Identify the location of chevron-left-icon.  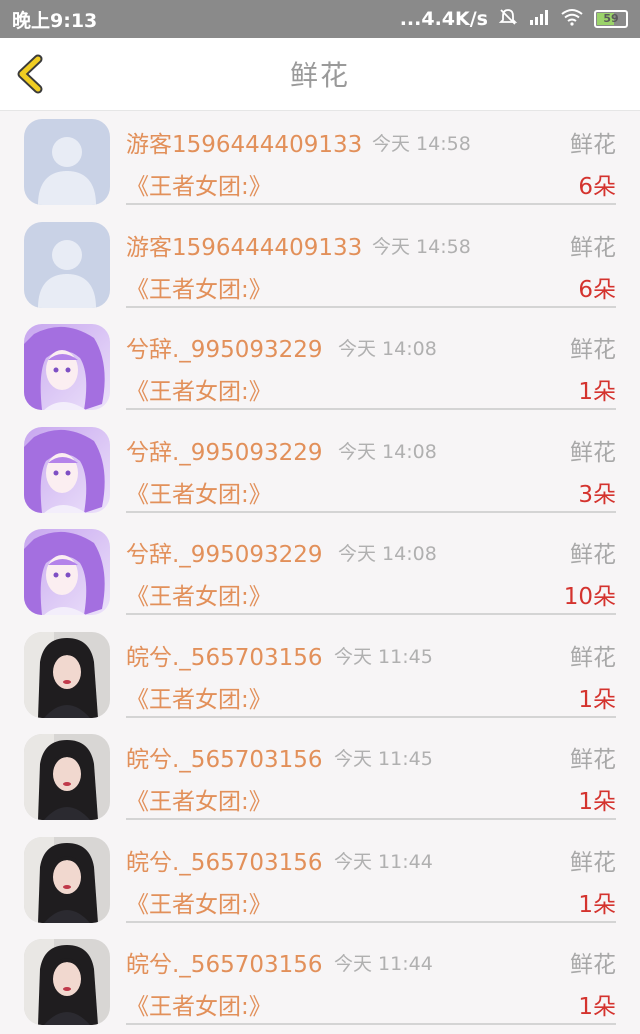
(30, 74).